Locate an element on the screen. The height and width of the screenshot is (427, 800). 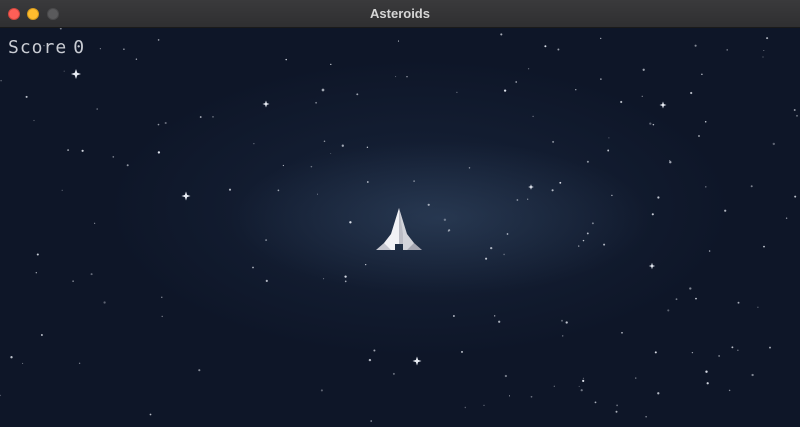
score-value: 0 is located at coordinates (79, 47).